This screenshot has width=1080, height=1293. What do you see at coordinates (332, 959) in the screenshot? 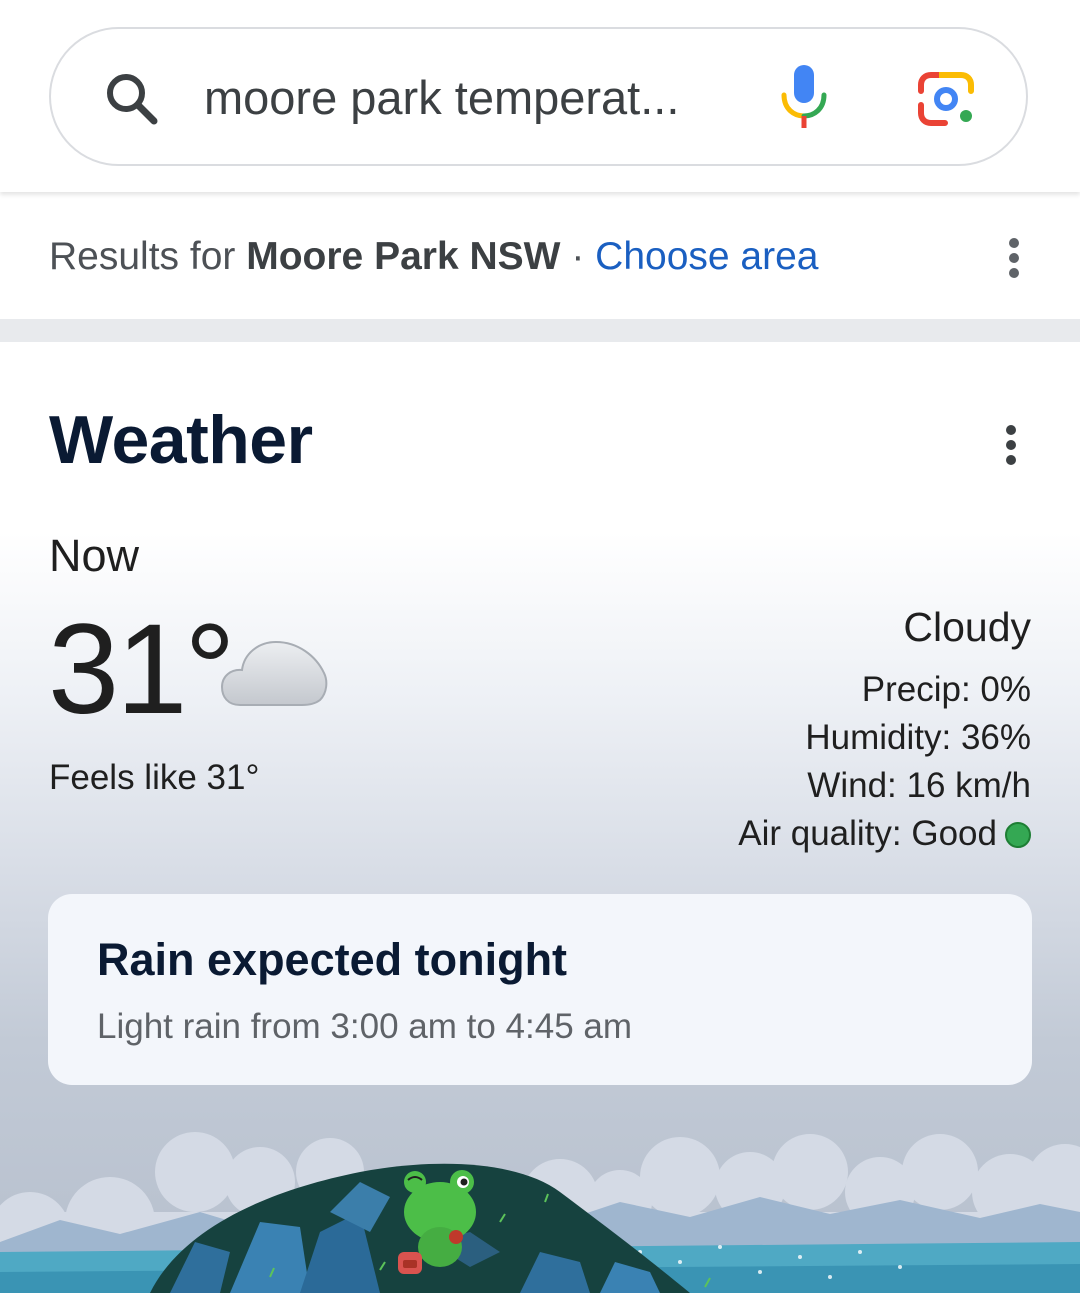
I see `alert-title: Rain expected tonight` at bounding box center [332, 959].